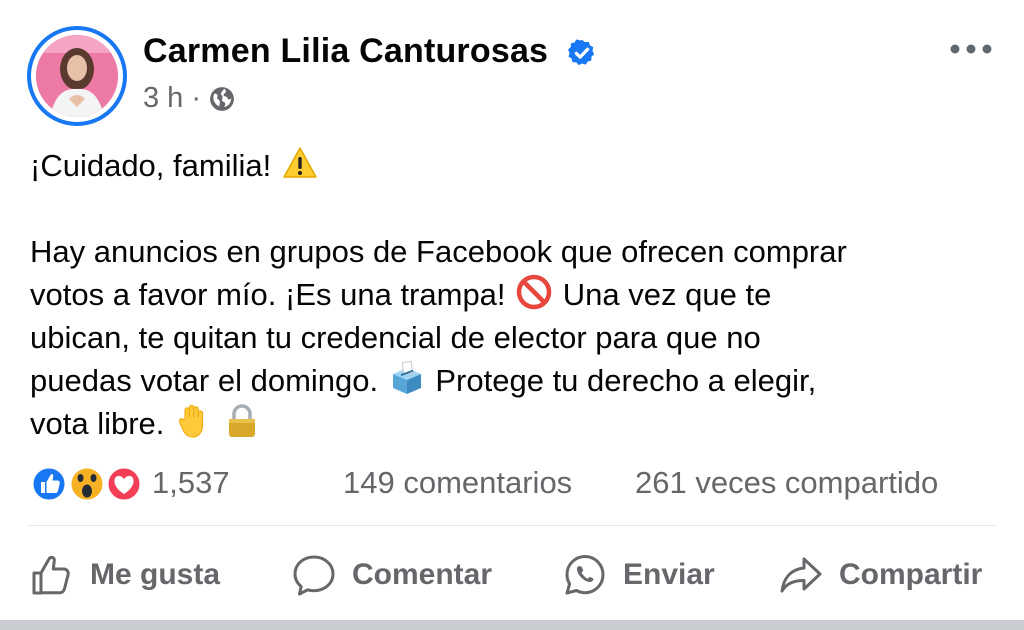 This screenshot has height=630, width=1024. What do you see at coordinates (49, 484) in the screenshot?
I see `like-reaction-icon` at bounding box center [49, 484].